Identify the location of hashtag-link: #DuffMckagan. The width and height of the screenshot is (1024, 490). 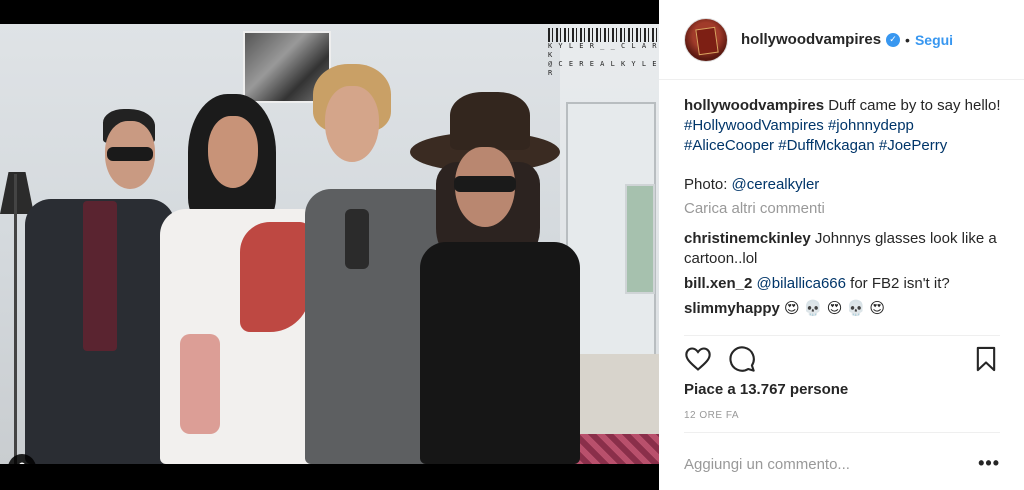
(826, 145).